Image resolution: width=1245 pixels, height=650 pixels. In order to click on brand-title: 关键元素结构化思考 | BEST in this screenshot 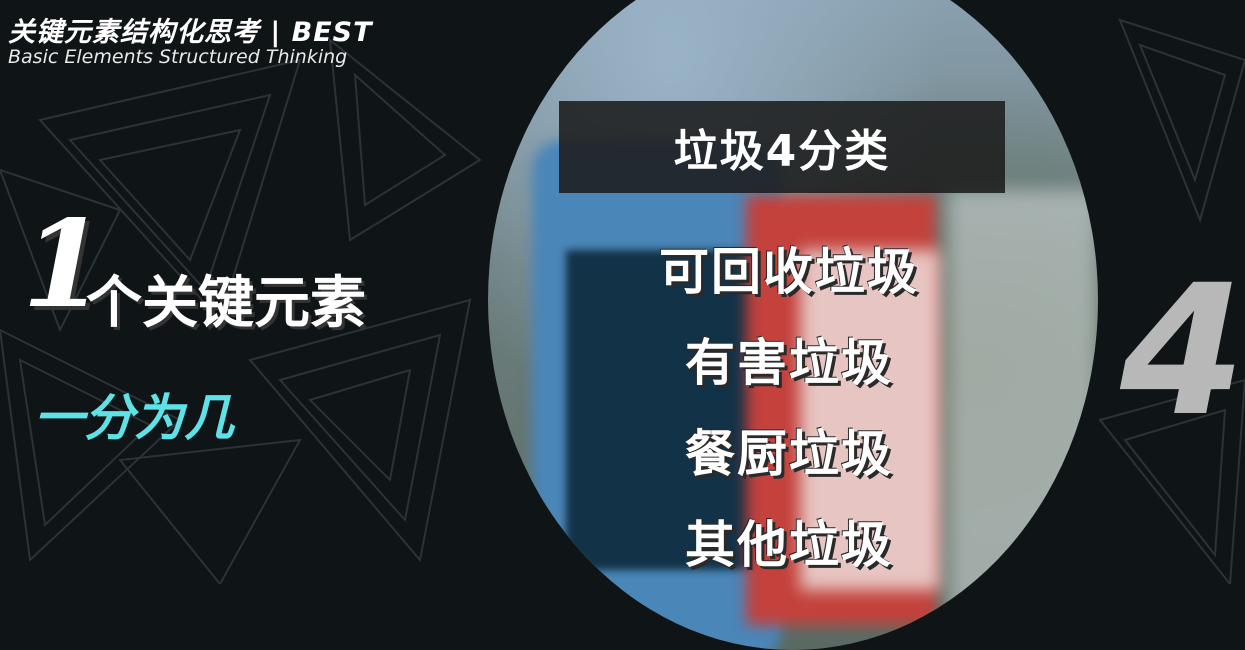, I will do `click(190, 32)`.